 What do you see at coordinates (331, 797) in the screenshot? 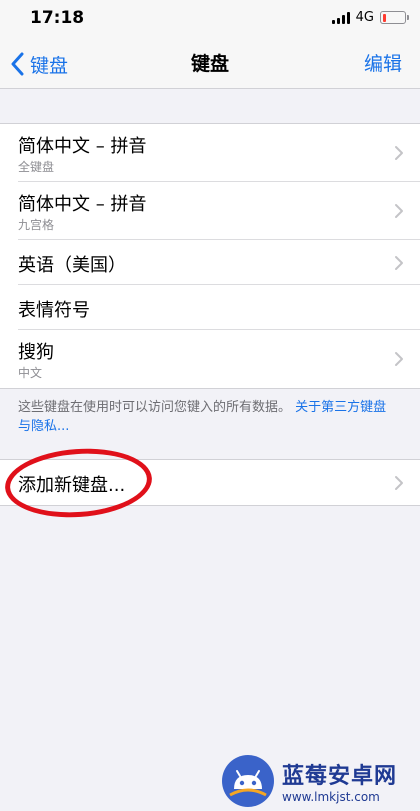
I see `watermark-url: www.lmkjst.com` at bounding box center [331, 797].